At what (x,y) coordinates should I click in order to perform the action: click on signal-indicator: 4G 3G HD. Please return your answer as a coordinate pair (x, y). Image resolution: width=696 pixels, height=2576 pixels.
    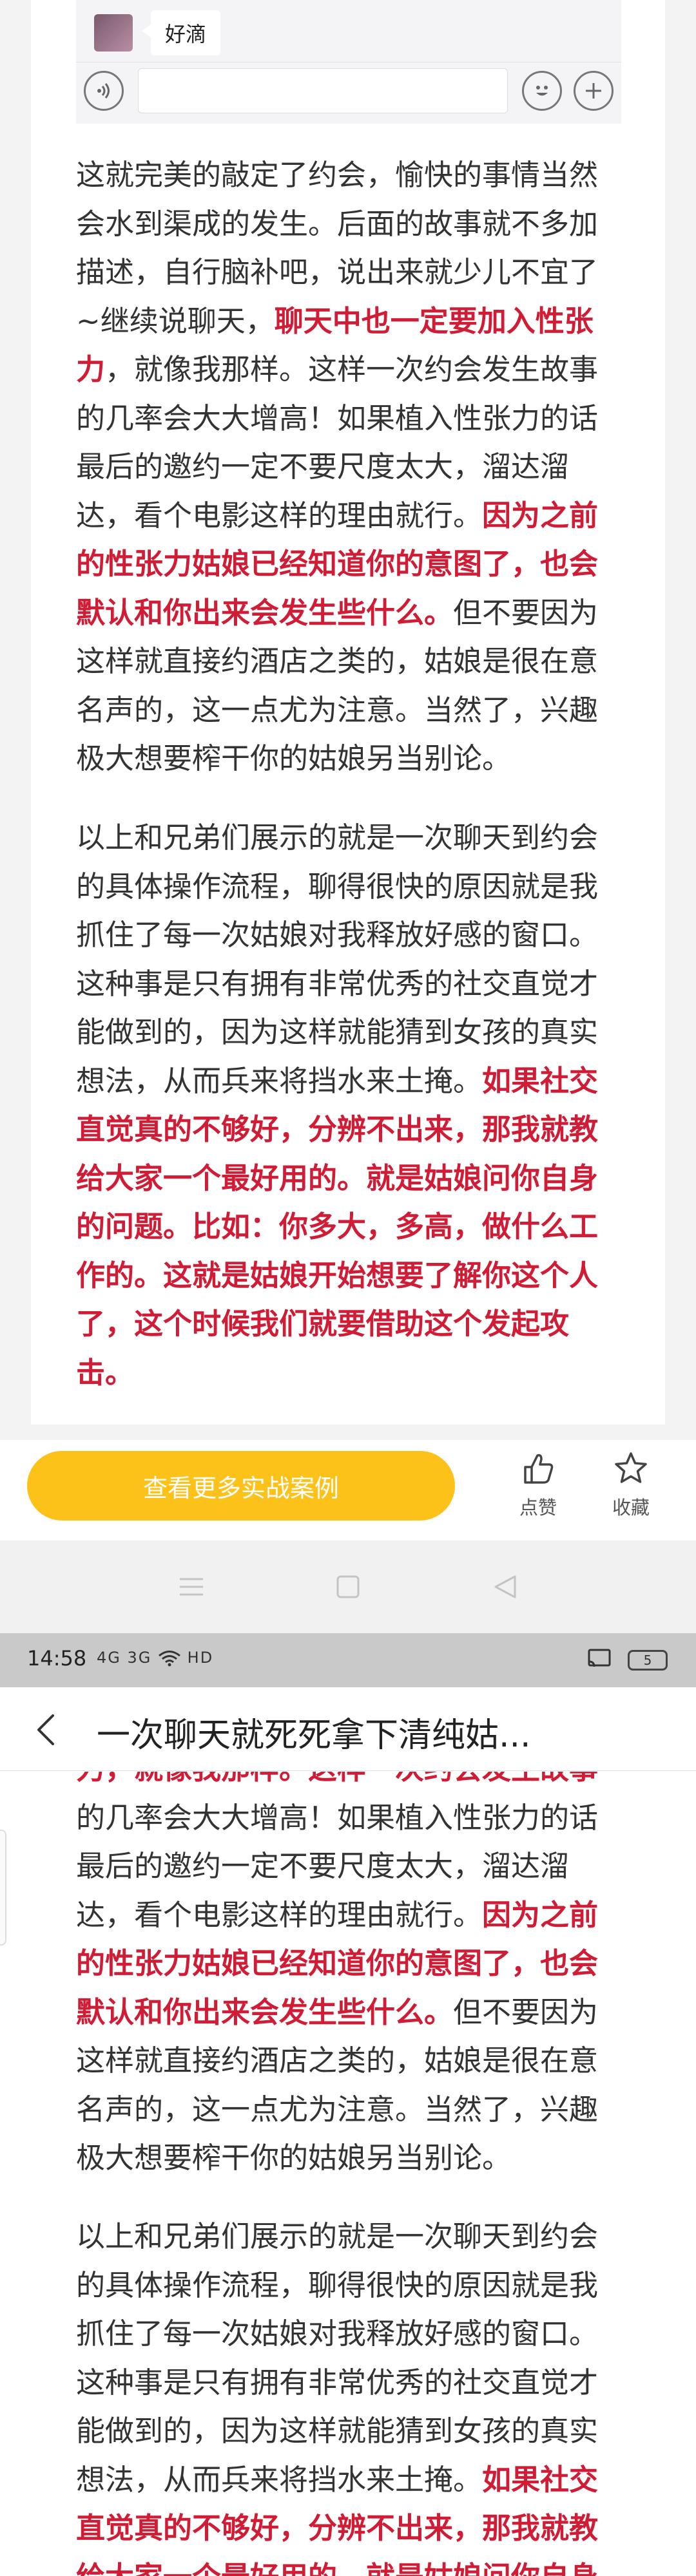
    Looking at the image, I should click on (155, 1658).